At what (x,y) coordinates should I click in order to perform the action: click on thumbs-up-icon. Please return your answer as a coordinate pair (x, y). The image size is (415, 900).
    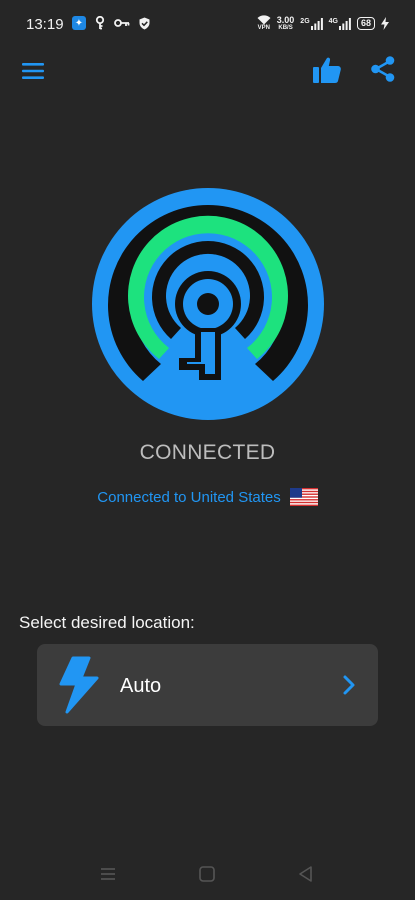
    Looking at the image, I should click on (327, 70).